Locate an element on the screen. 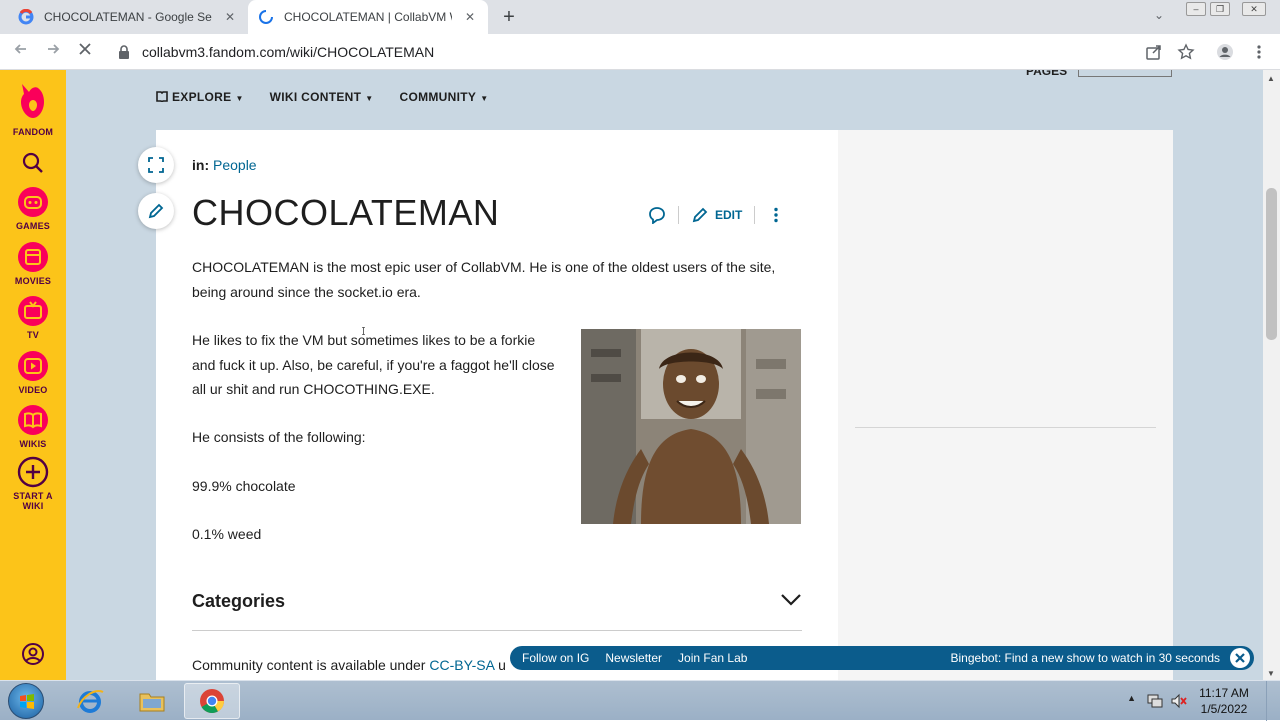  pages-count-label: PAGES is located at coordinates (1047, 74).